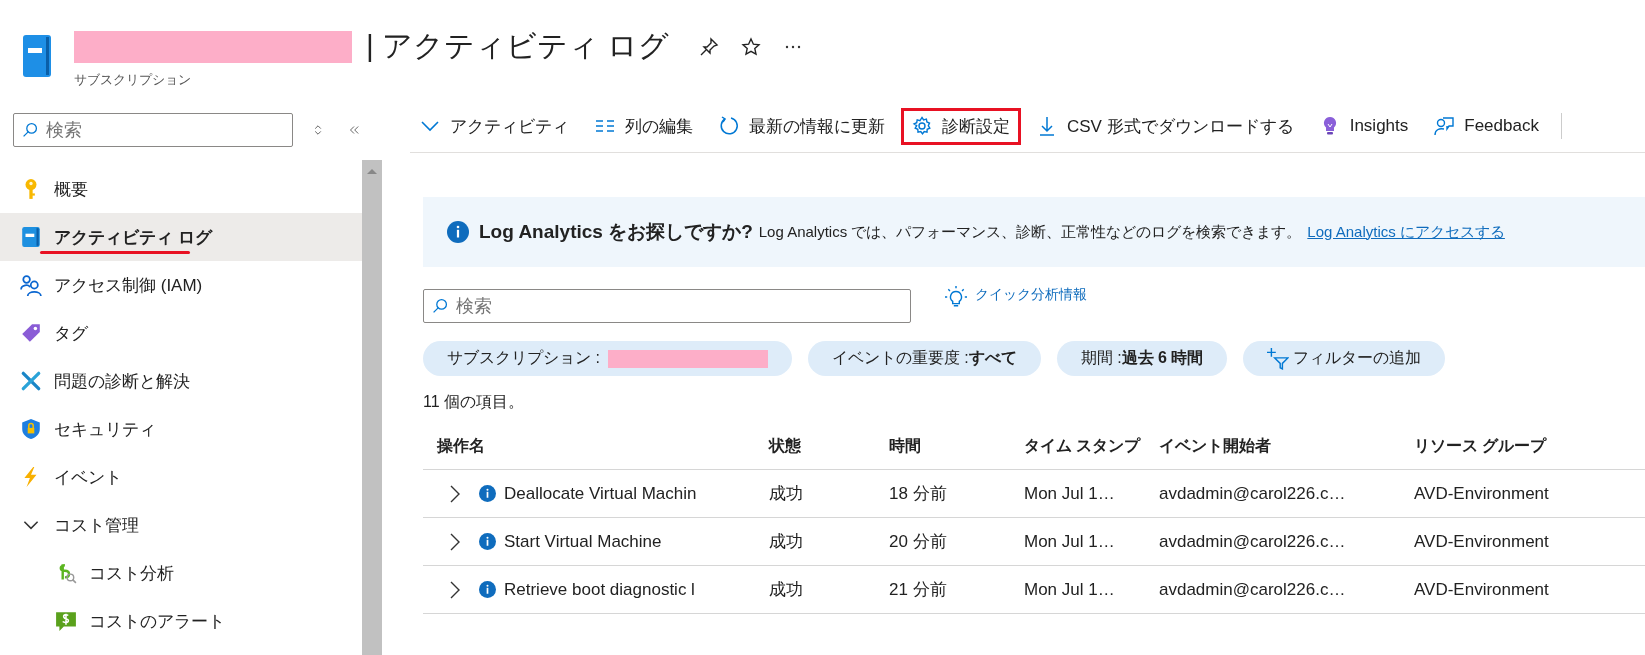  What do you see at coordinates (1364, 126) in the screenshot?
I see `toolbar-button: Insights` at bounding box center [1364, 126].